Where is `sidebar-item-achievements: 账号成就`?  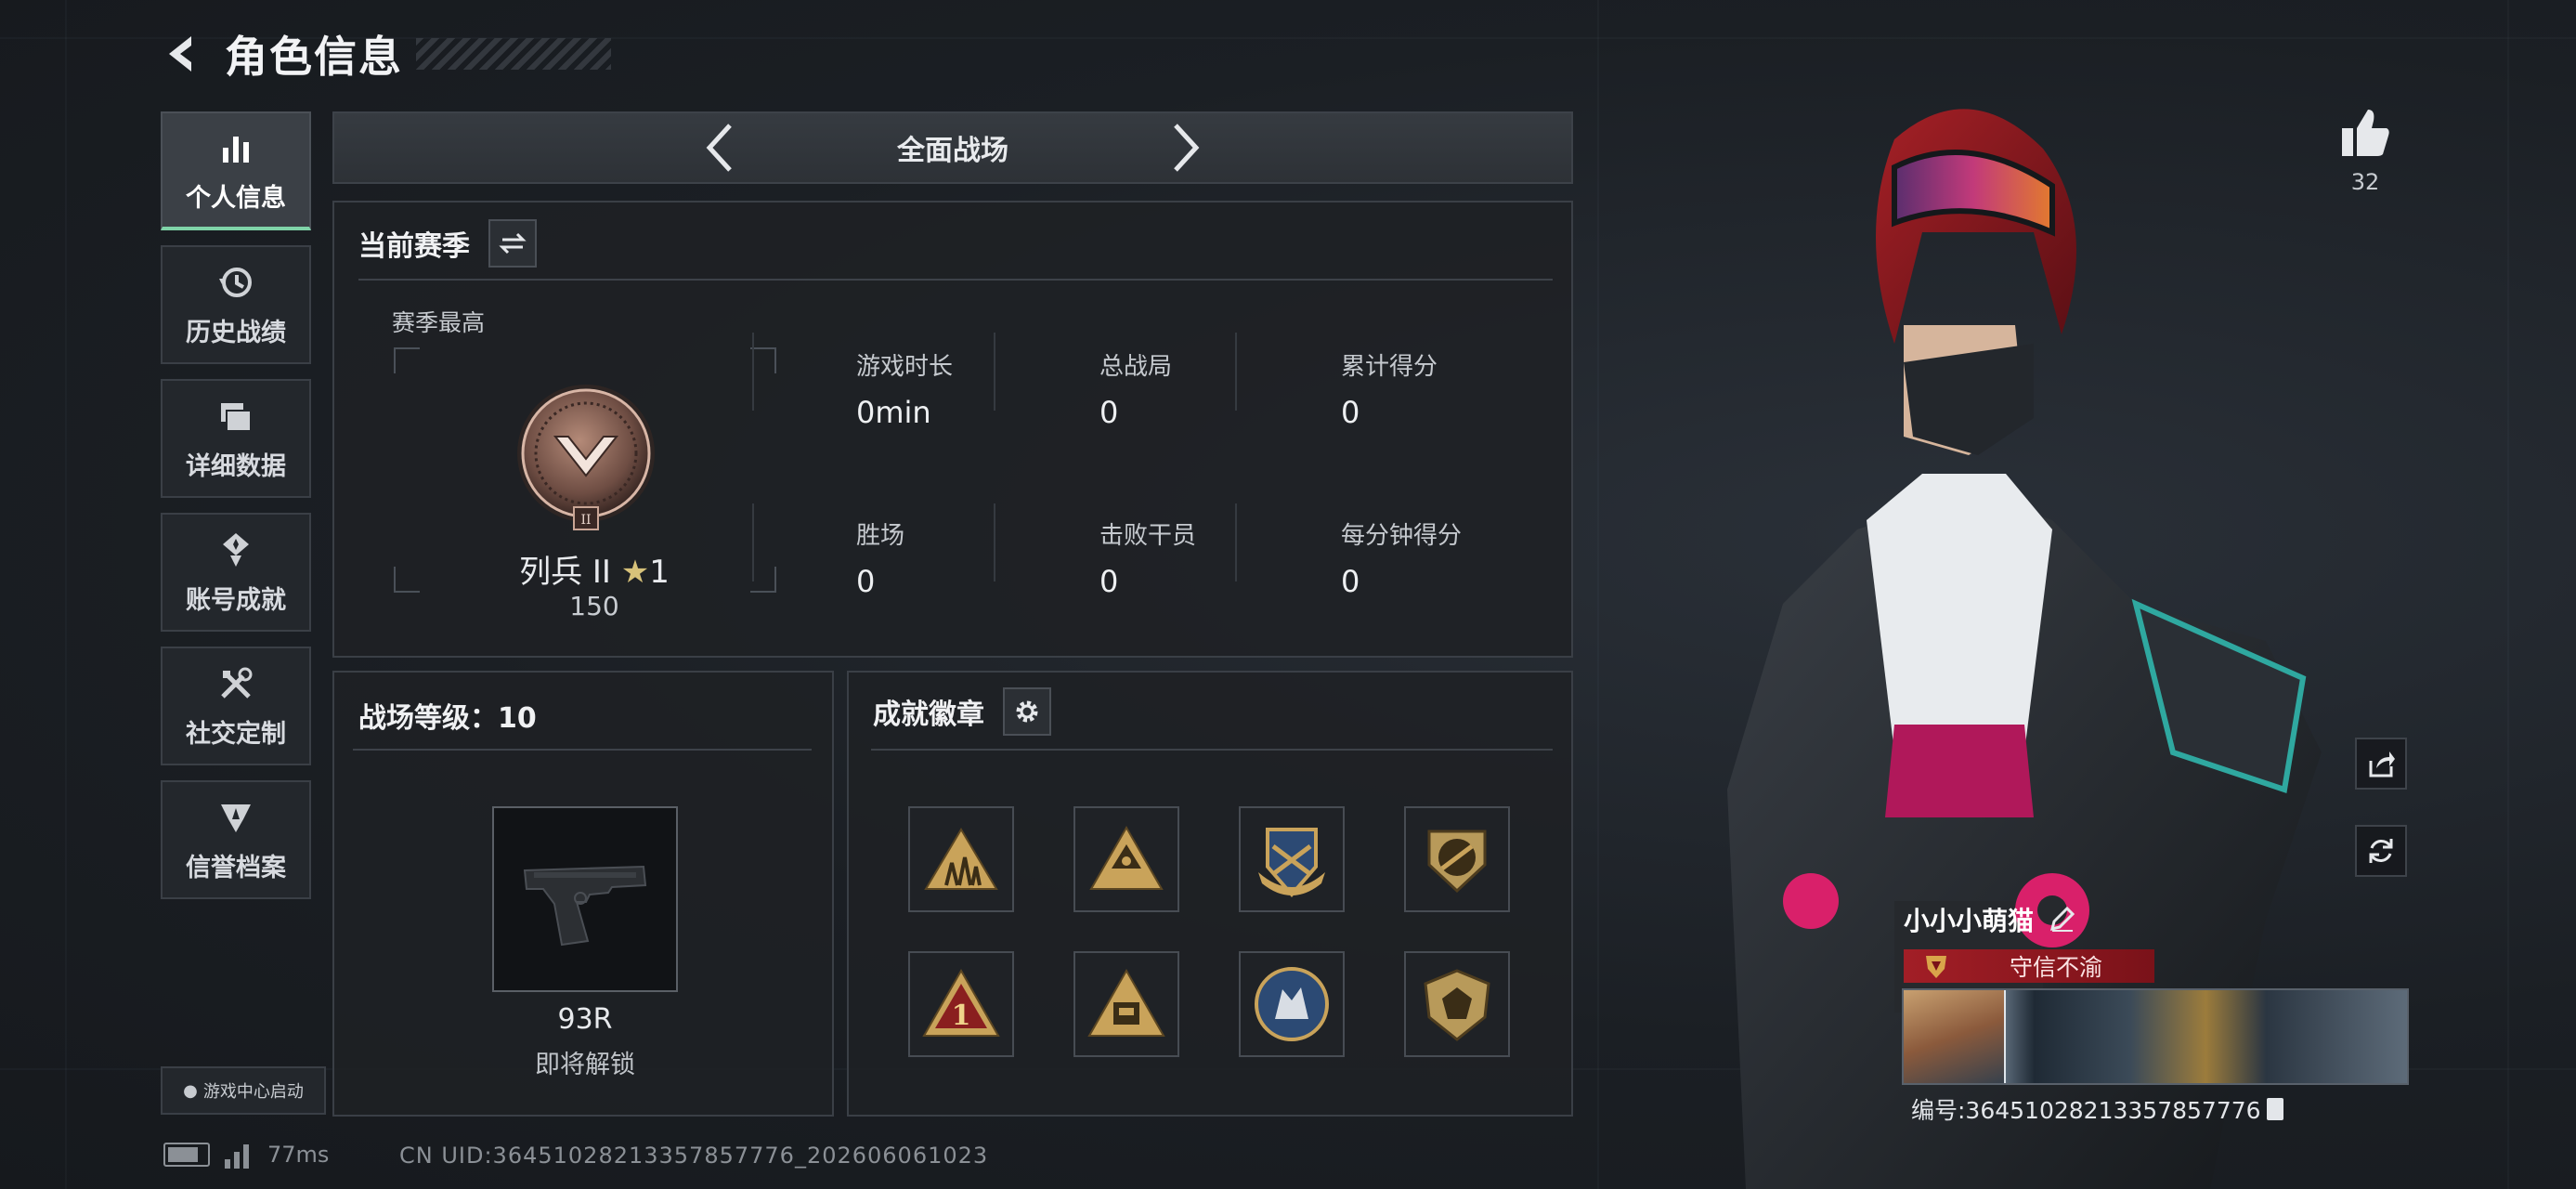 sidebar-item-achievements: 账号成就 is located at coordinates (236, 572).